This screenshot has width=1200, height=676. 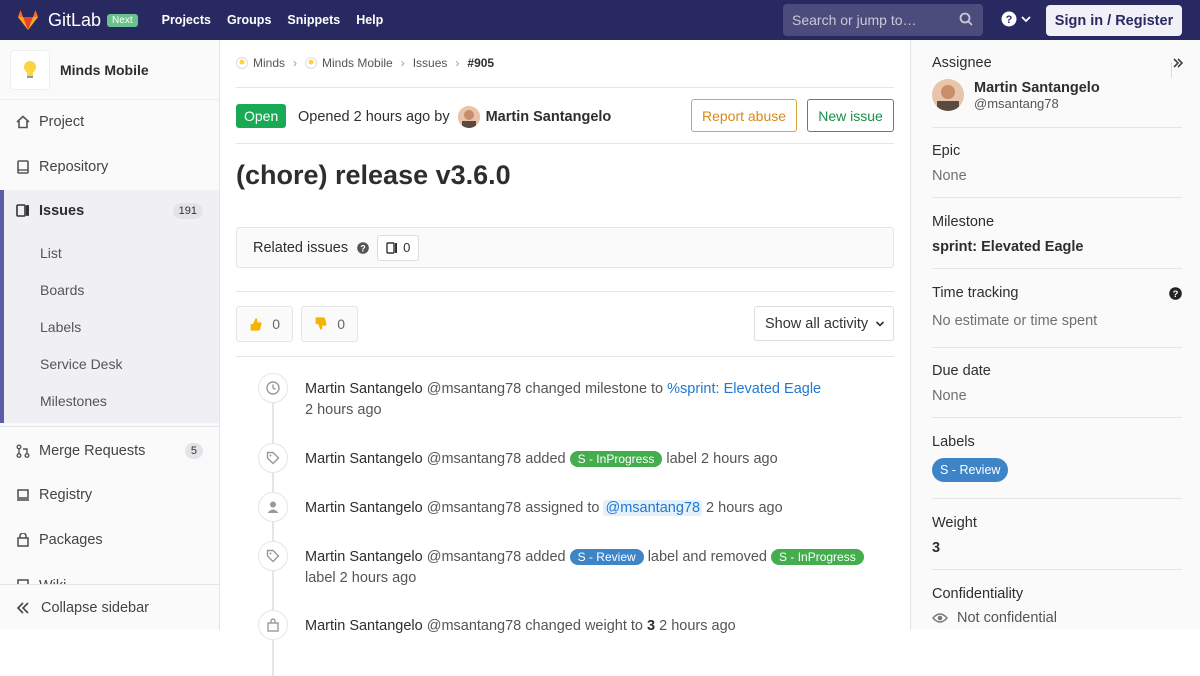 I want to click on user-mention: @msantang78, so click(x=653, y=508).